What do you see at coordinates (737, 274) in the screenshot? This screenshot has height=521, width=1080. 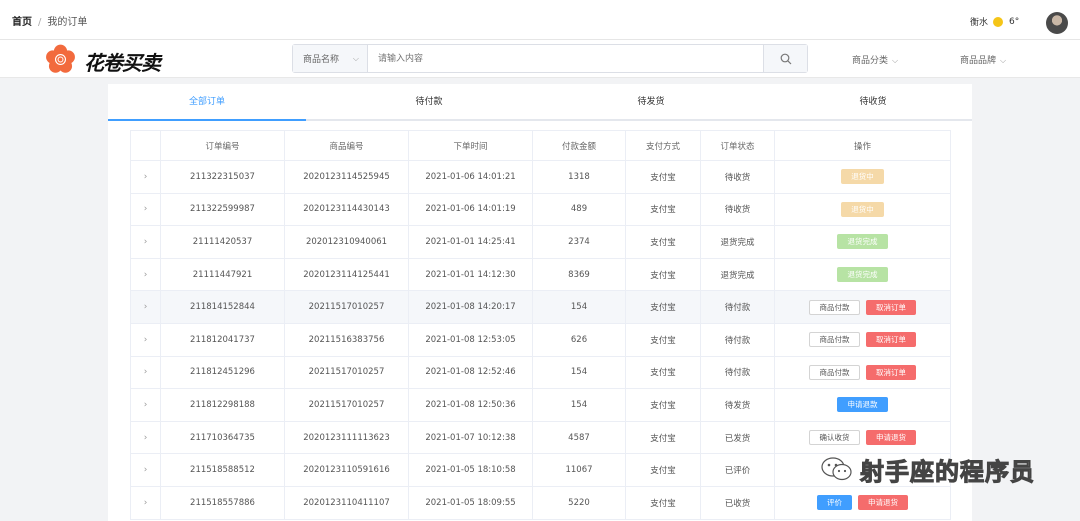 I see `order-status-cell: 退货完成` at bounding box center [737, 274].